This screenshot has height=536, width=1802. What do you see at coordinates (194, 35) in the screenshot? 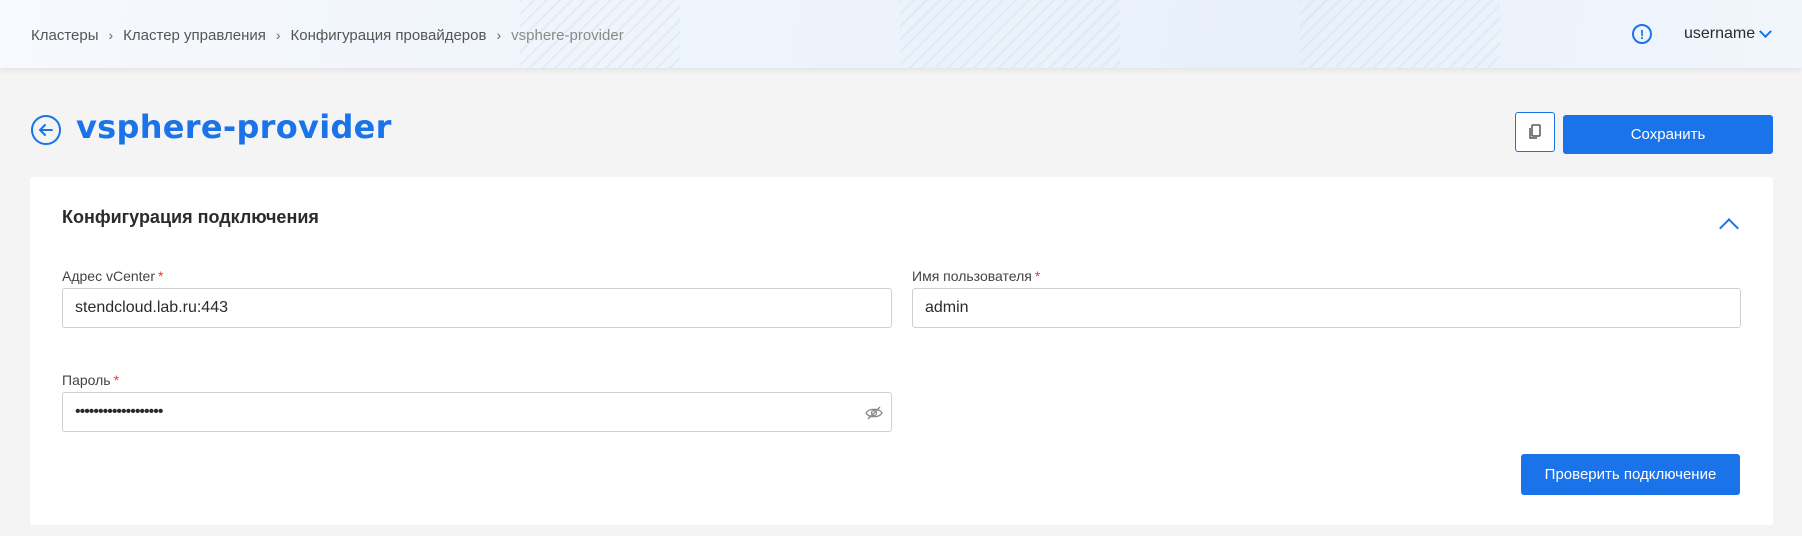
I see `breadcrumb-item-management-cluster: Кластер управления` at bounding box center [194, 35].